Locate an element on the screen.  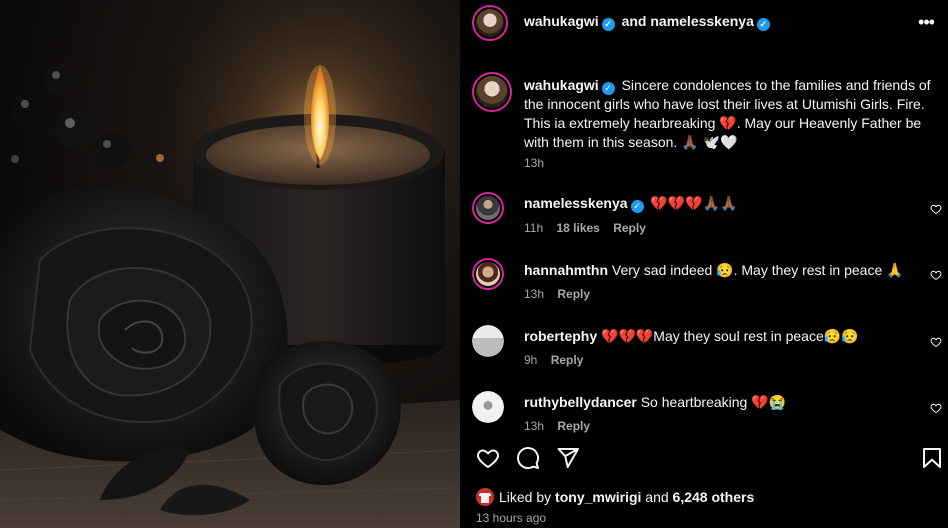
commenter-username: robertephy is located at coordinates (560, 336).